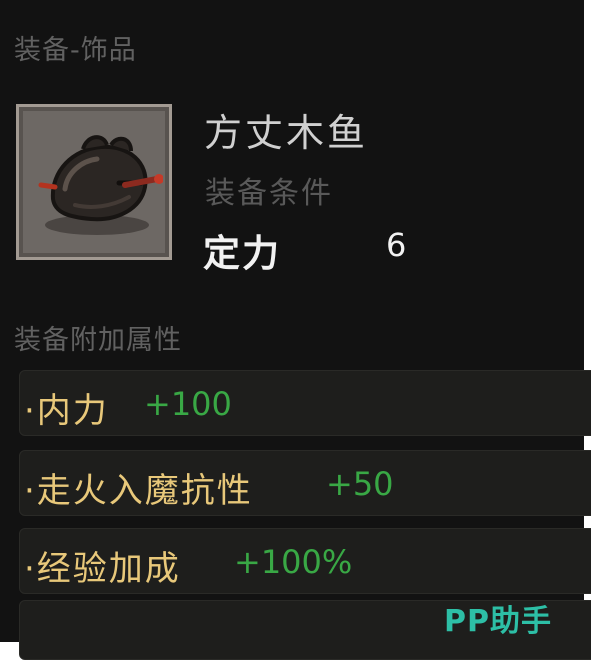 This screenshot has width=591, height=660. I want to click on item-name: 方丈木鱼, so click(286, 133).